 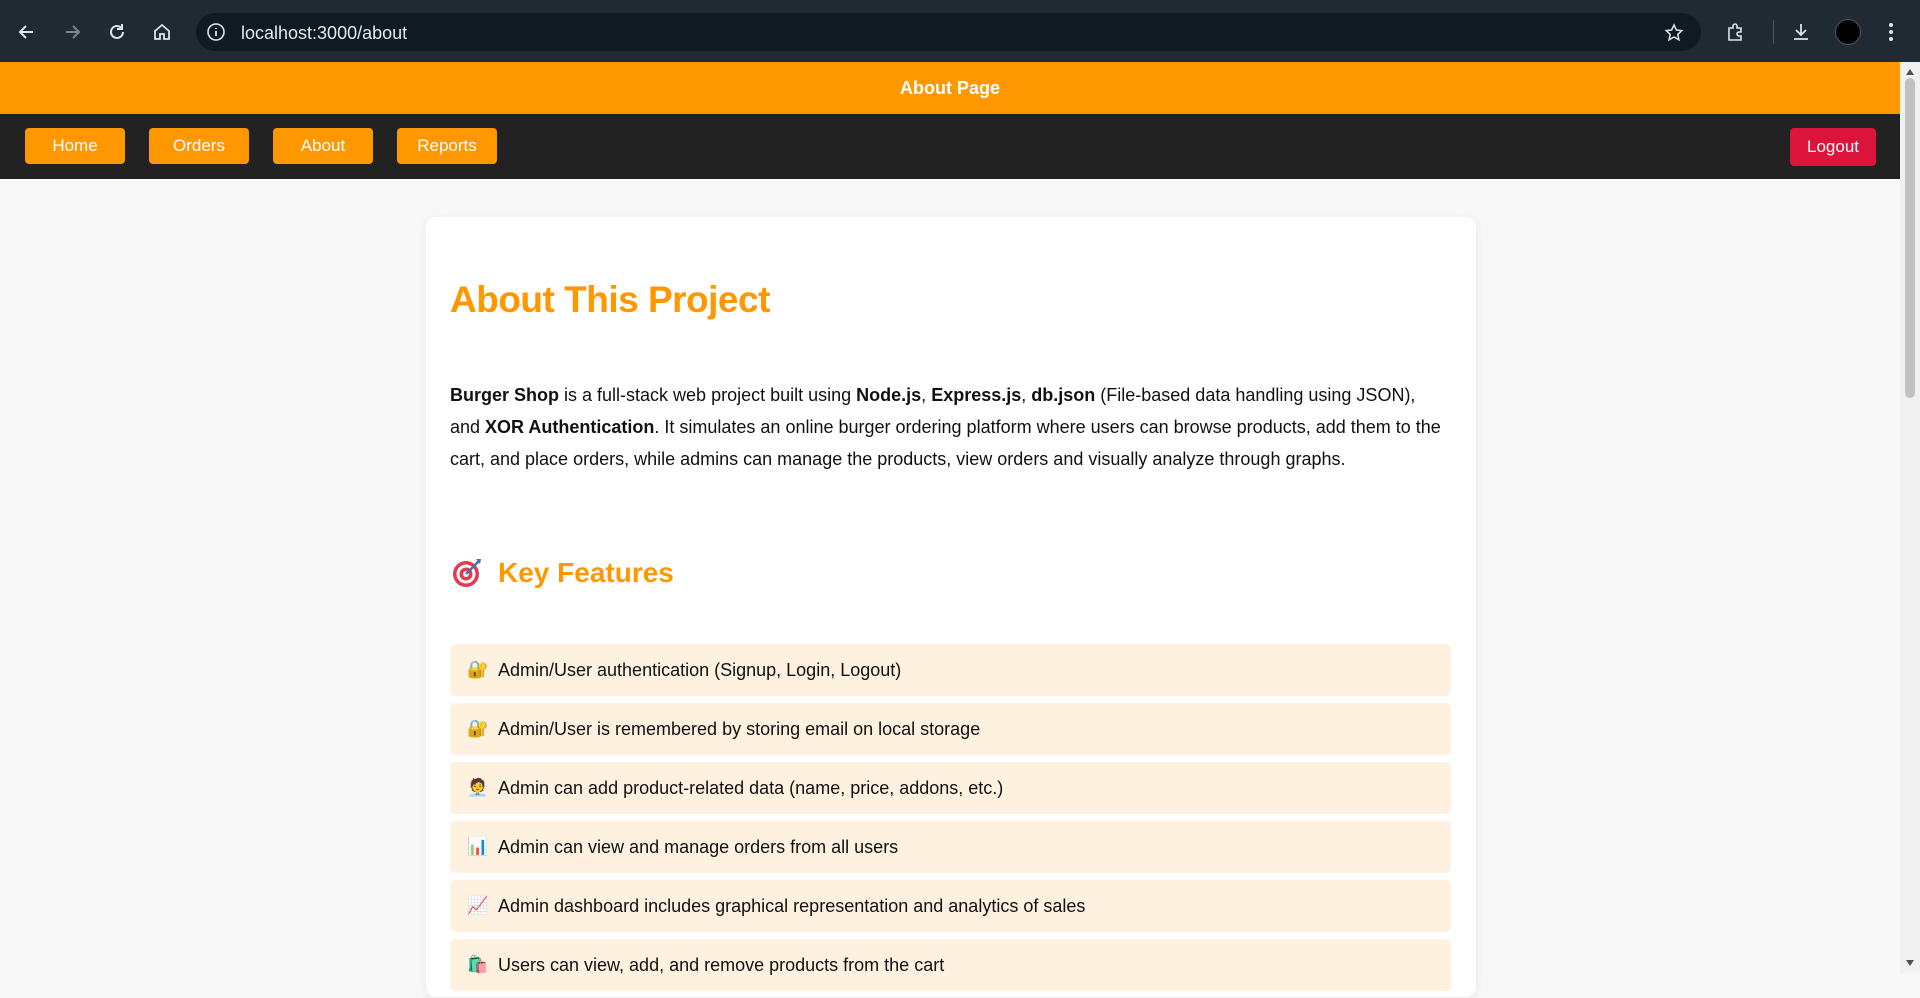 I want to click on trend-chart-icon: 📈, so click(x=478, y=905).